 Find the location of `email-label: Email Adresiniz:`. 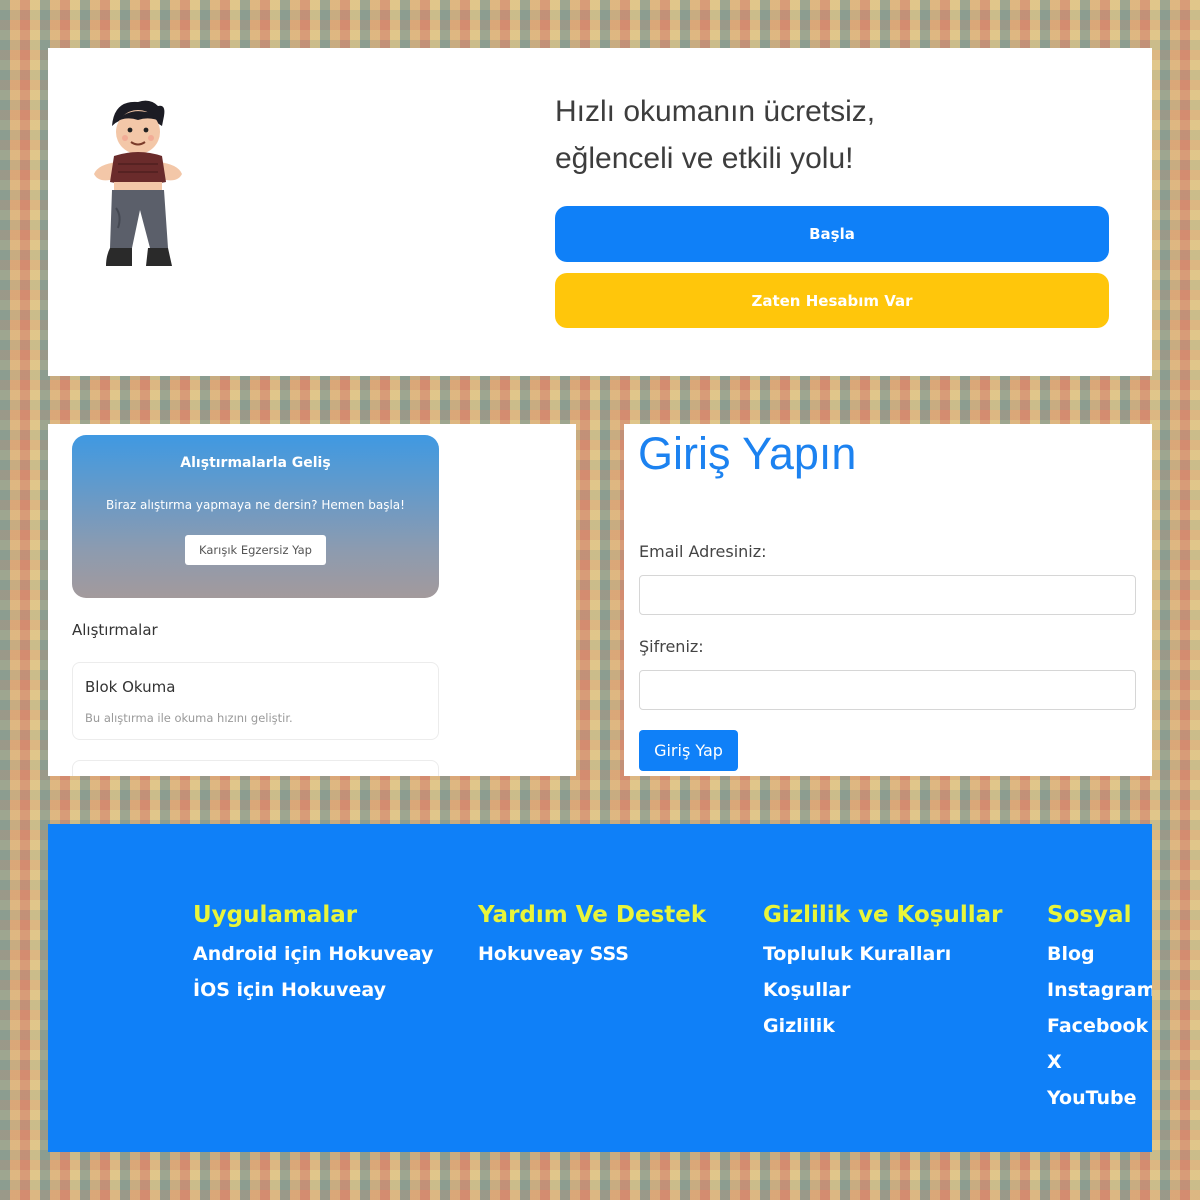

email-label: Email Adresiniz: is located at coordinates (703, 551).